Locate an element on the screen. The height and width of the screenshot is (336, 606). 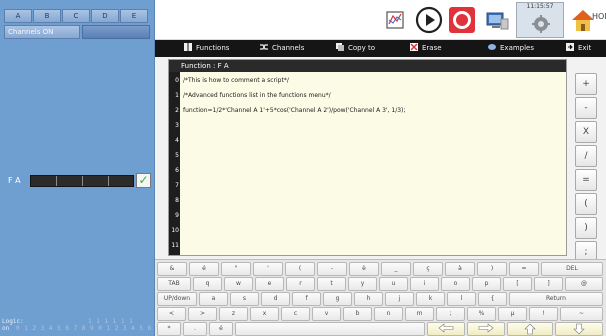
key: * is located at coordinates (169, 329).